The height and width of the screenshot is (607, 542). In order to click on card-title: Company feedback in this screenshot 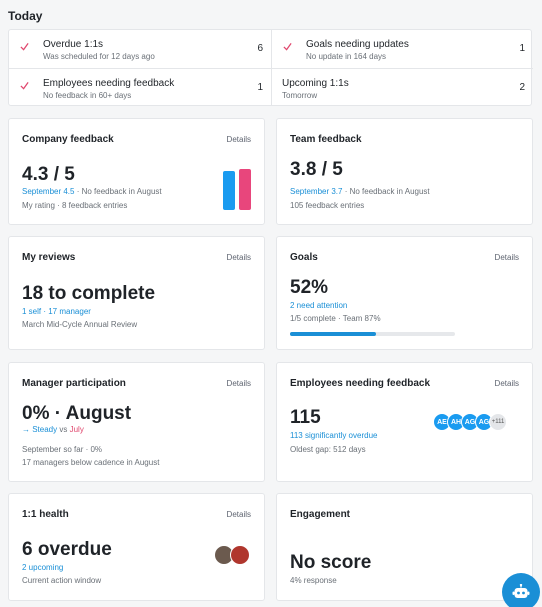, I will do `click(68, 139)`.